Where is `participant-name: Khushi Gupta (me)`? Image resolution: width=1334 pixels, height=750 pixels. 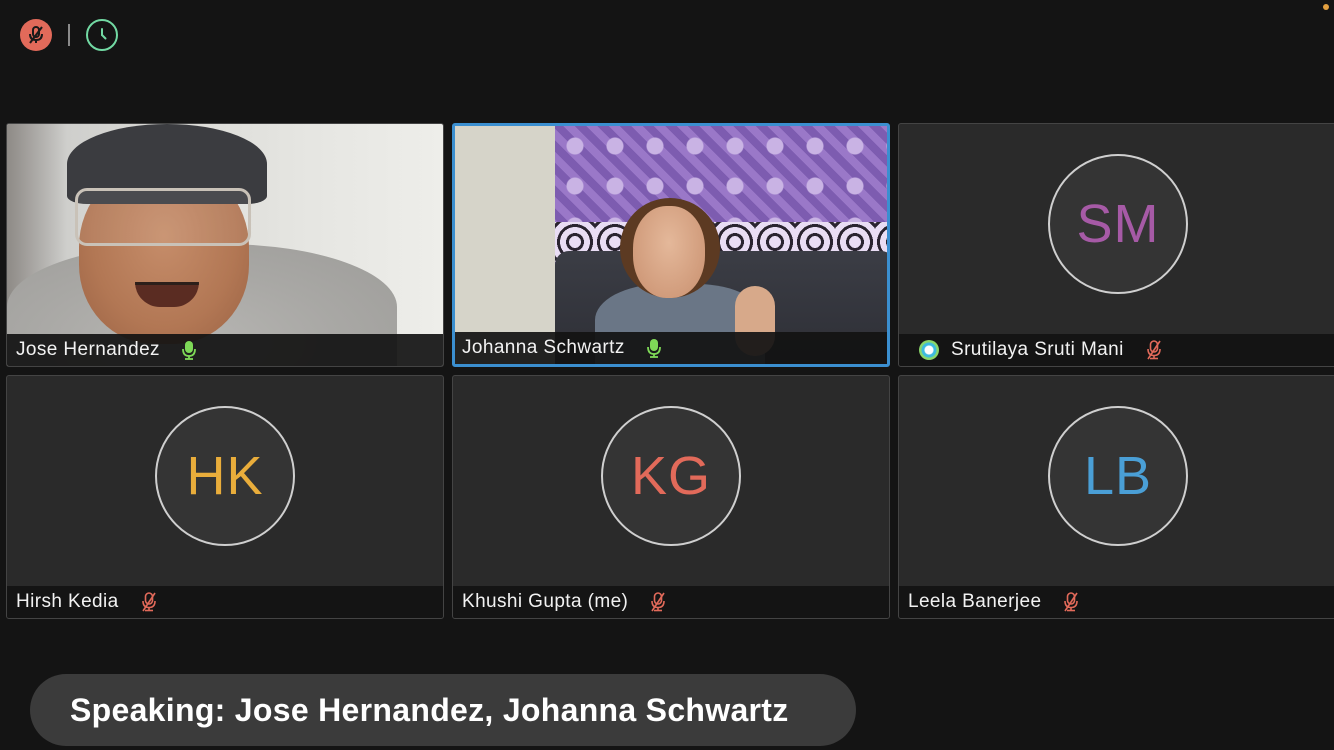
participant-name: Khushi Gupta (me) is located at coordinates (545, 601).